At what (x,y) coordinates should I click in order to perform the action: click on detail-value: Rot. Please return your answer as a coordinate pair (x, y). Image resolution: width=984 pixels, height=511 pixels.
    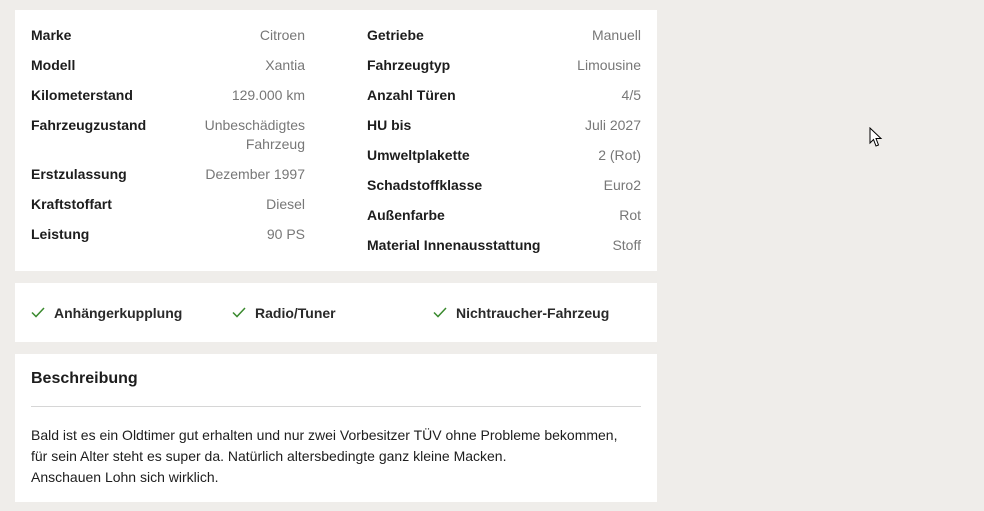
    Looking at the image, I should click on (630, 215).